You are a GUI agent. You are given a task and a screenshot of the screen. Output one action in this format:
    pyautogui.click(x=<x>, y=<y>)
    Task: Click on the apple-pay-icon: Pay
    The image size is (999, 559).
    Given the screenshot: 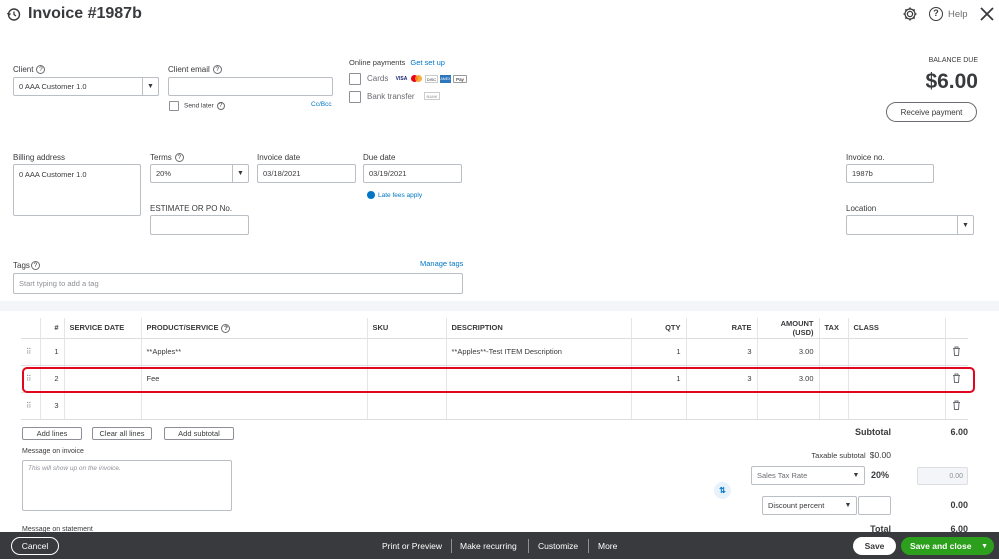 What is the action you would take?
    pyautogui.click(x=460, y=79)
    